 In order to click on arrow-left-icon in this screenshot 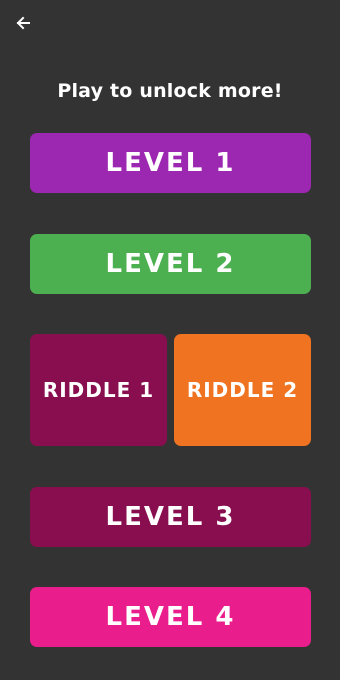, I will do `click(23, 23)`.